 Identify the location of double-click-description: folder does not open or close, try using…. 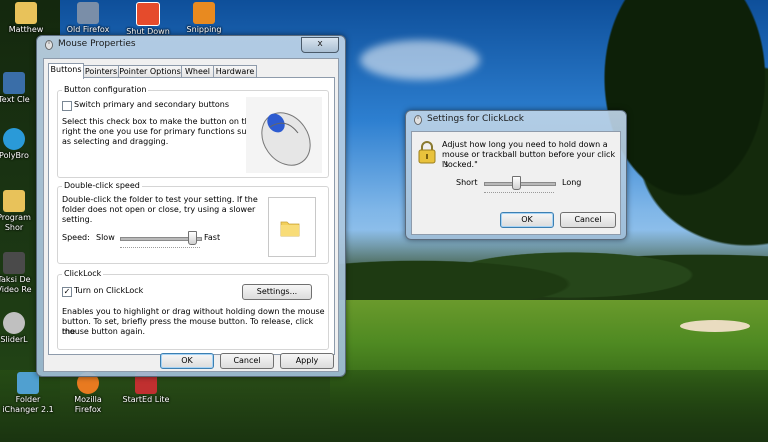
(159, 209).